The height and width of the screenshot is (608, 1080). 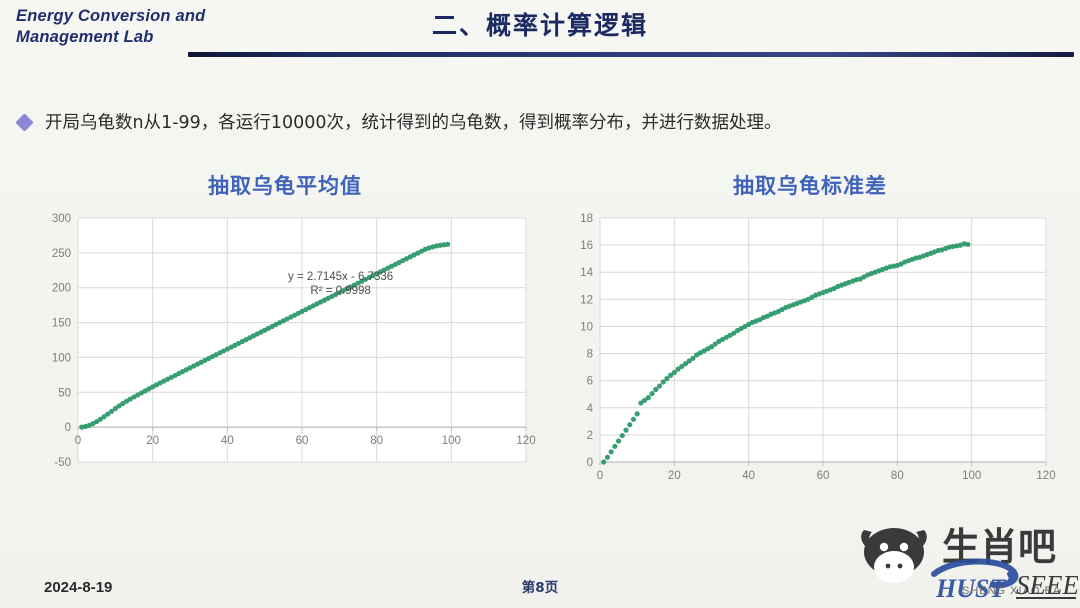 I want to click on footer-page-number: 第8页, so click(x=540, y=588).